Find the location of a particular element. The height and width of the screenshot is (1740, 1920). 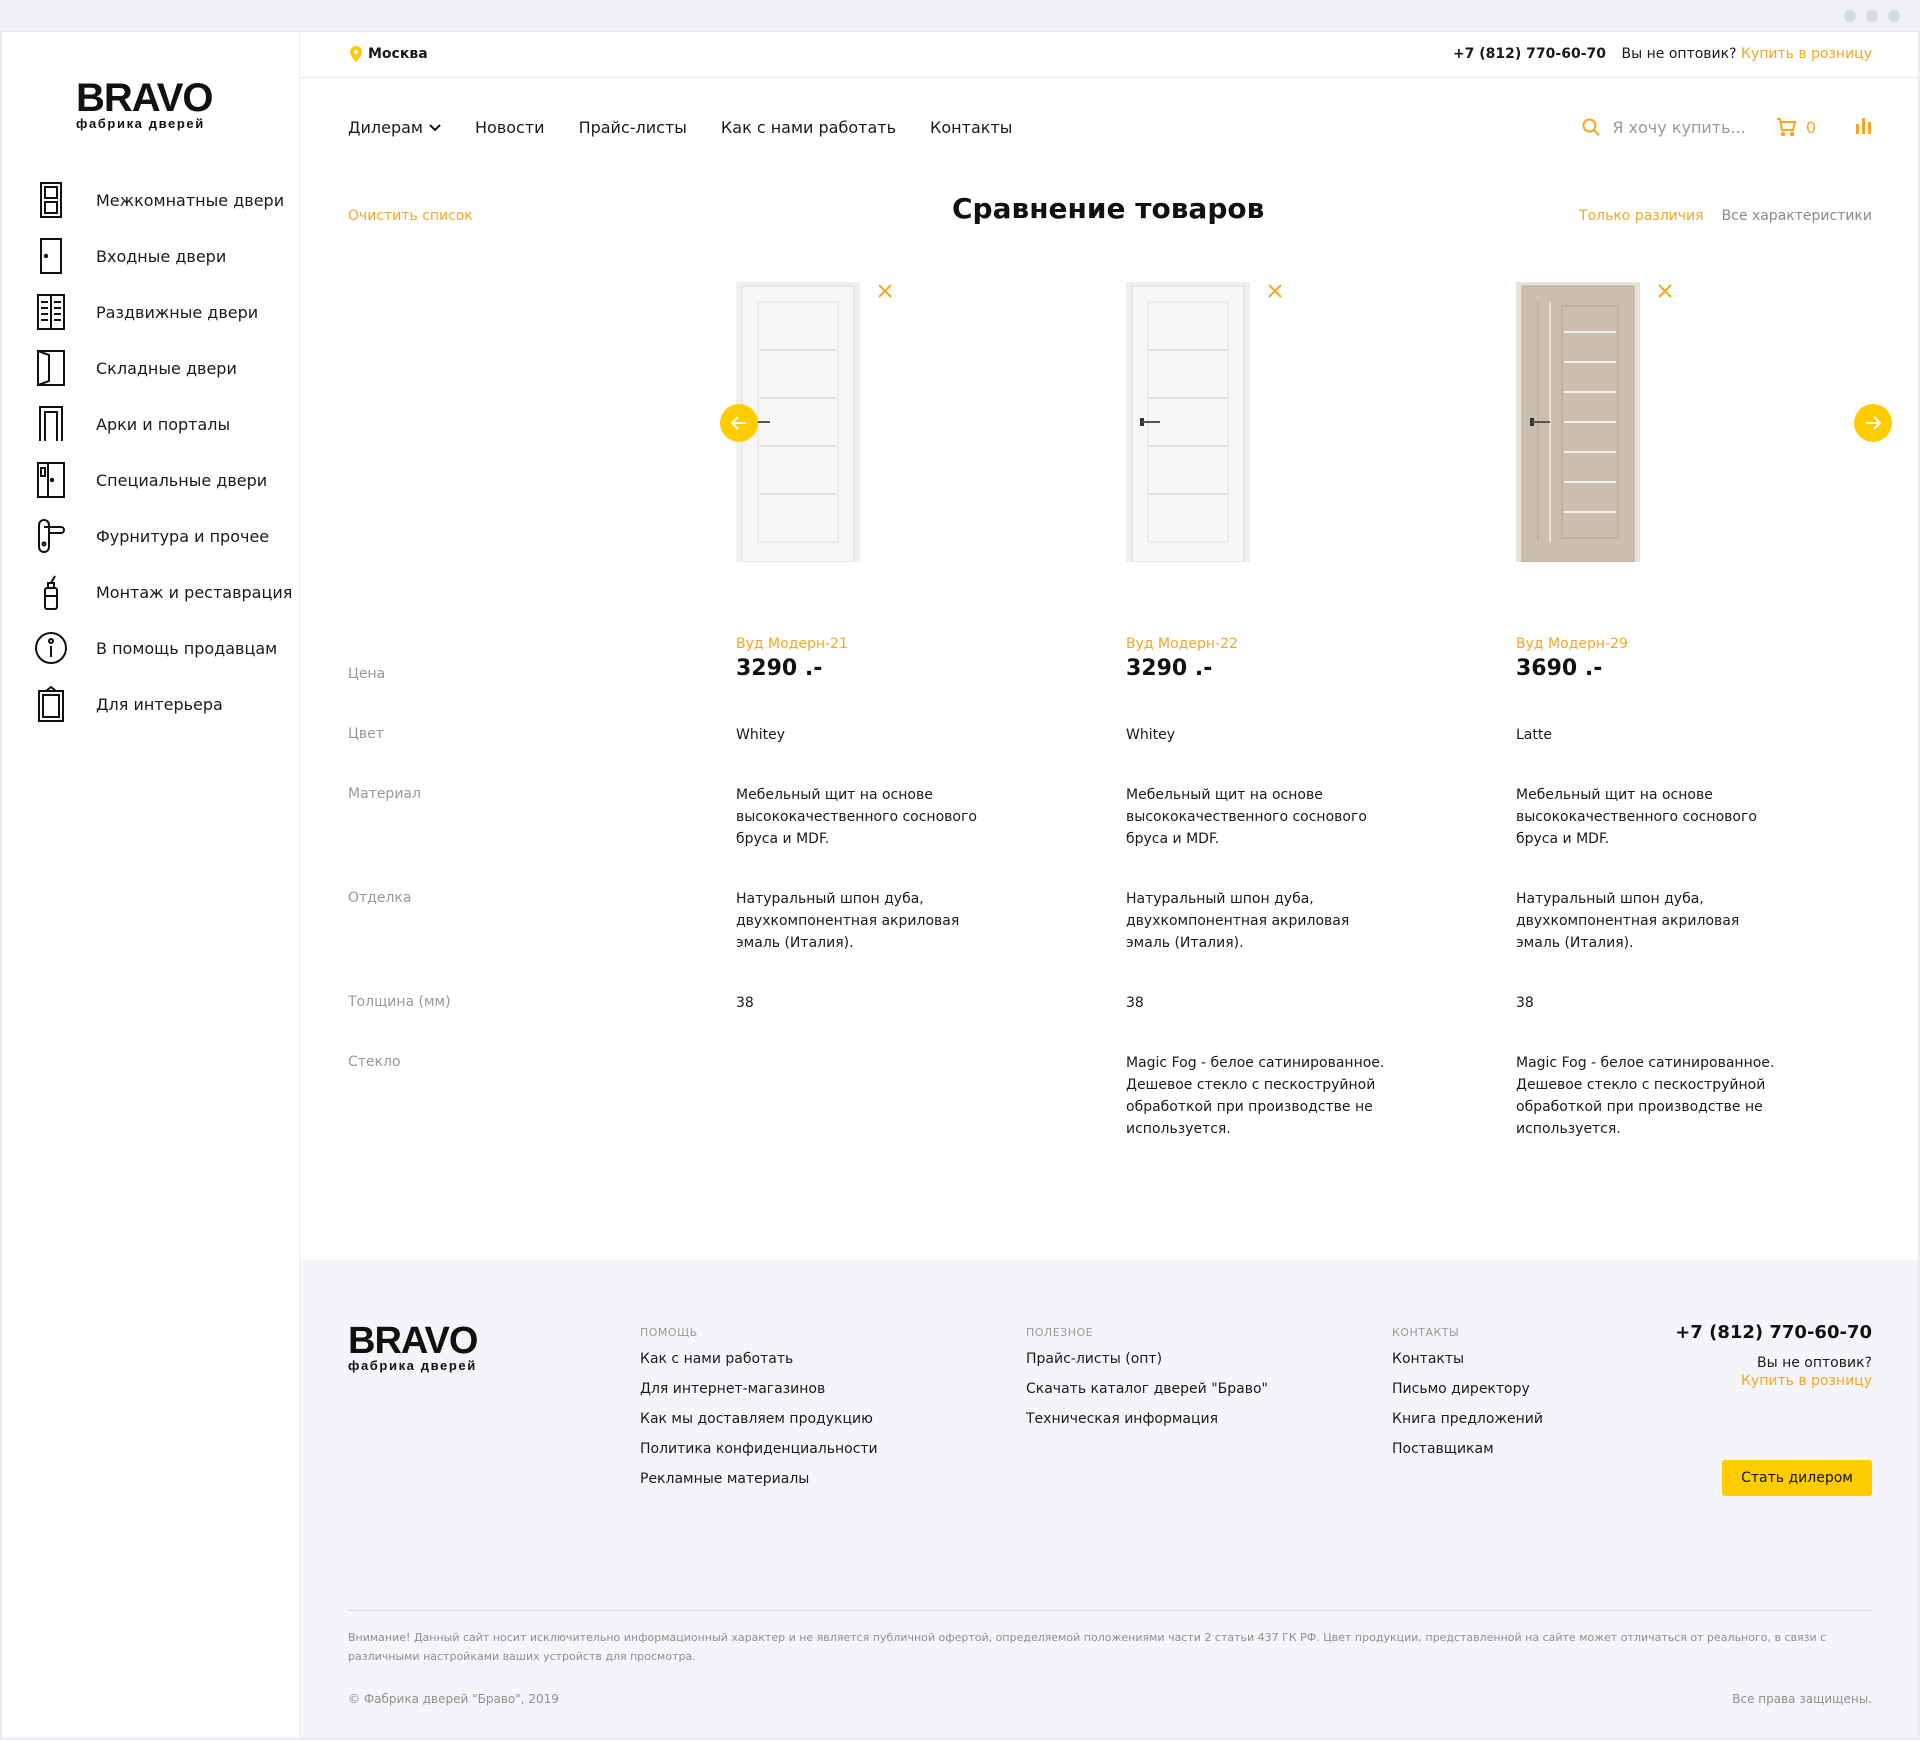

footer-link: Как мы доставляем продукцию is located at coordinates (759, 1426).